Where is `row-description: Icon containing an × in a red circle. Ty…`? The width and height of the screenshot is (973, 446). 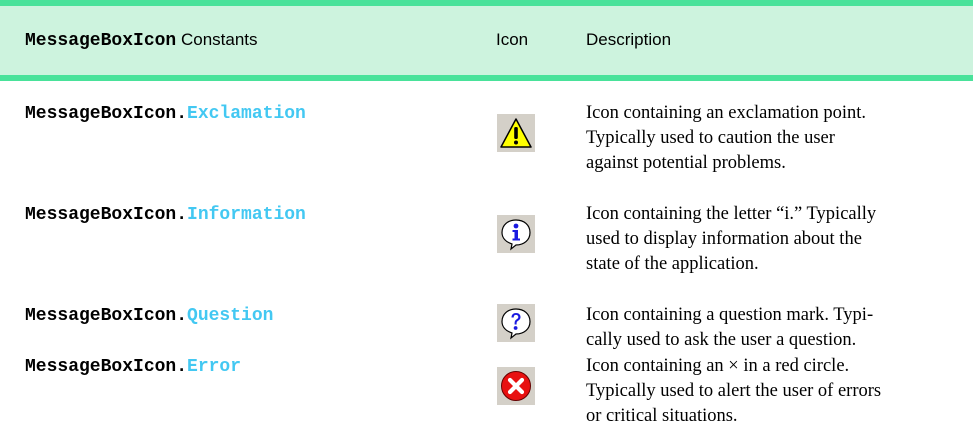
row-description: Icon containing an × in a red circle. Ty… is located at coordinates (776, 391).